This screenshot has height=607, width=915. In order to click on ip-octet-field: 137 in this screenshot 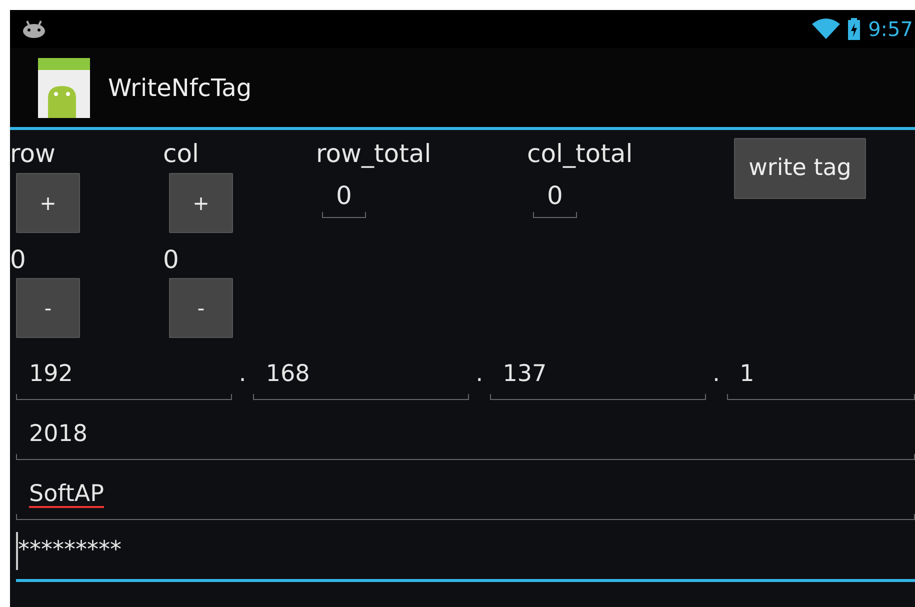, I will do `click(598, 377)`.